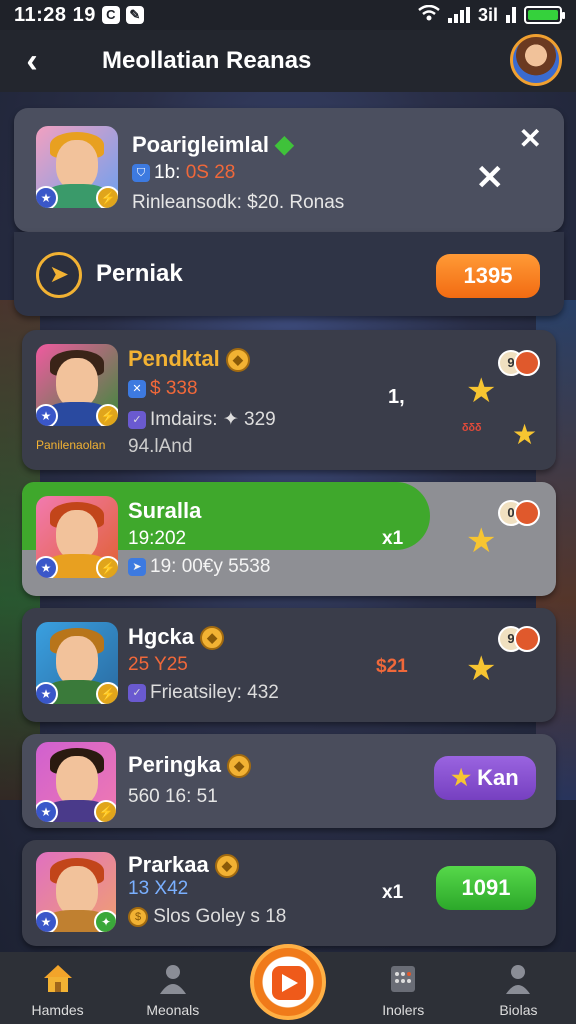 The width and height of the screenshot is (576, 1024). What do you see at coordinates (110, 15) in the screenshot?
I see `notification-icon: C` at bounding box center [110, 15].